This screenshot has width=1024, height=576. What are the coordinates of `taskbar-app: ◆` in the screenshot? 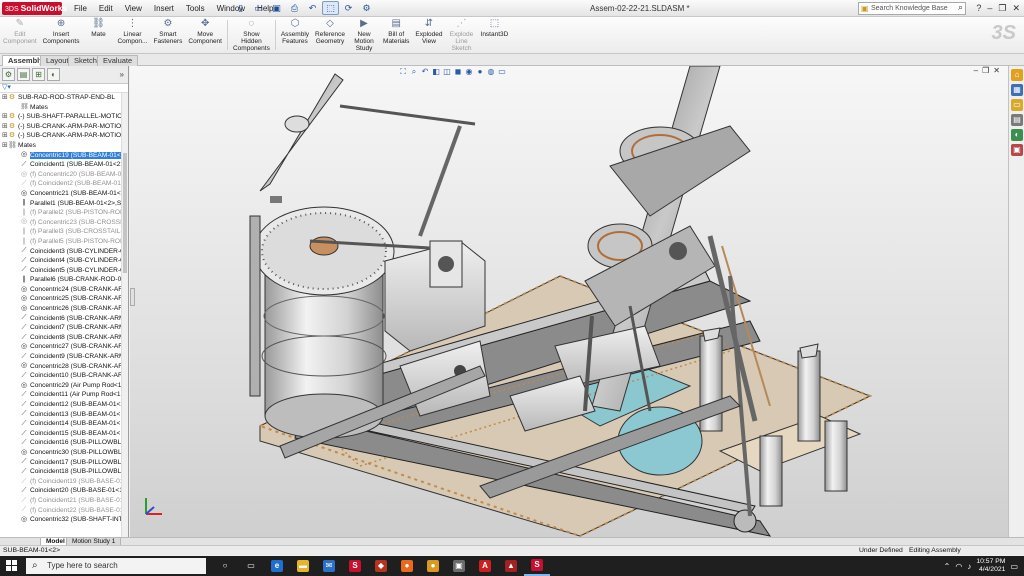 It's located at (381, 566).